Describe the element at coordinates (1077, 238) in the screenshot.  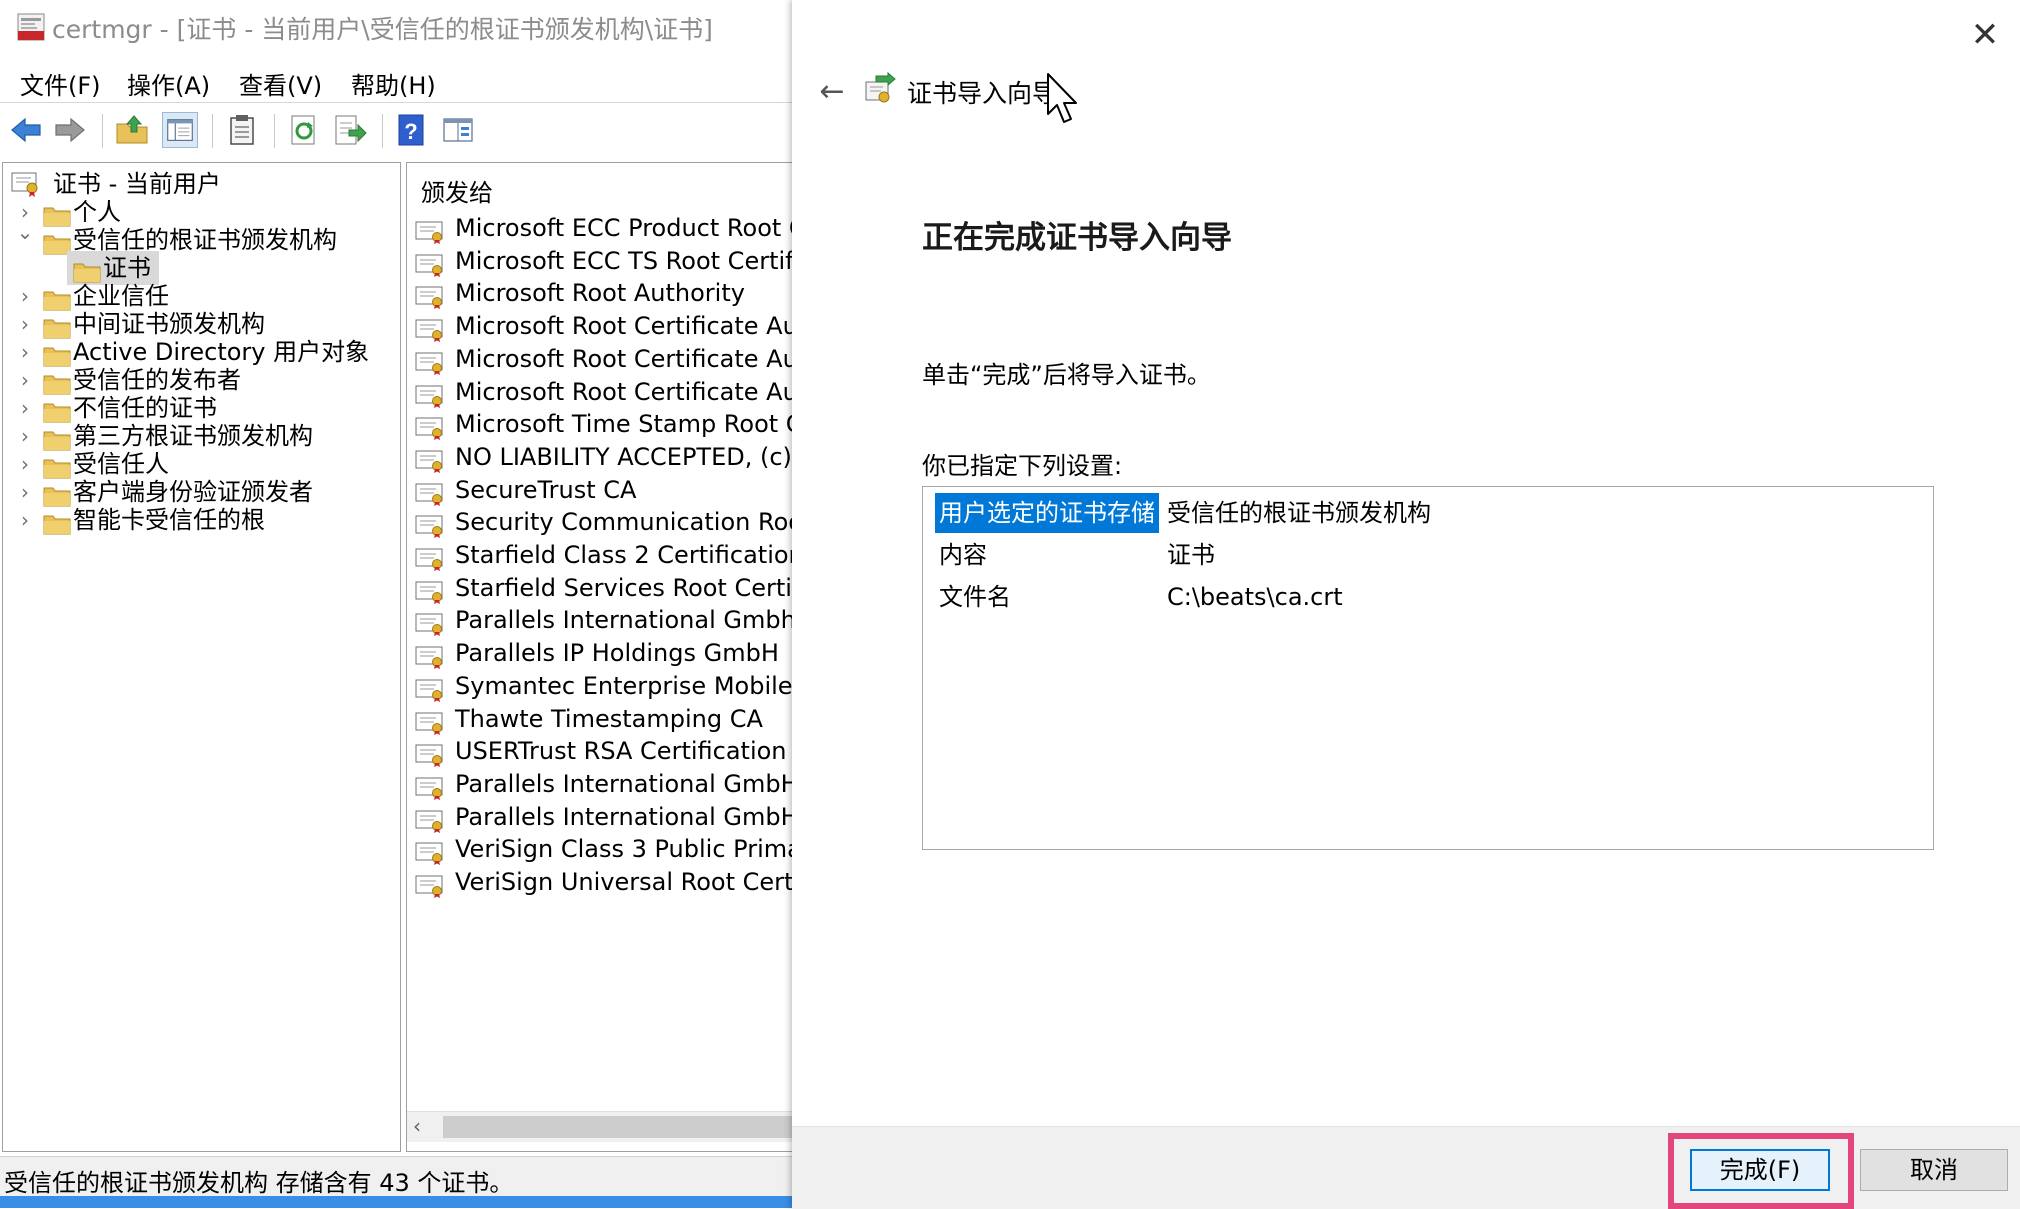
I see `wizard-heading: 正在完成证书导入向导` at that location.